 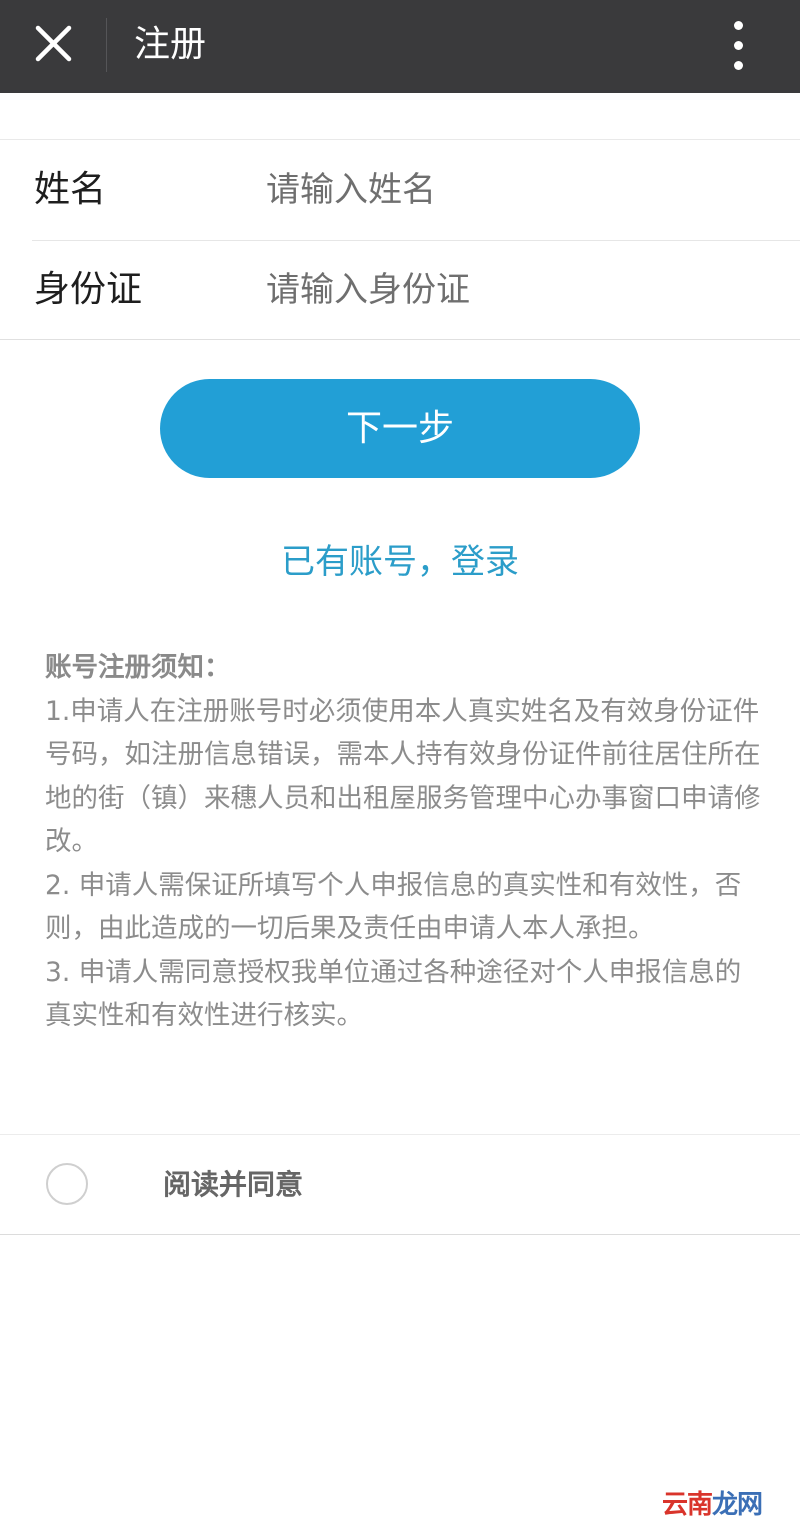 What do you see at coordinates (400, 428) in the screenshot?
I see `next-step-button: 下一步` at bounding box center [400, 428].